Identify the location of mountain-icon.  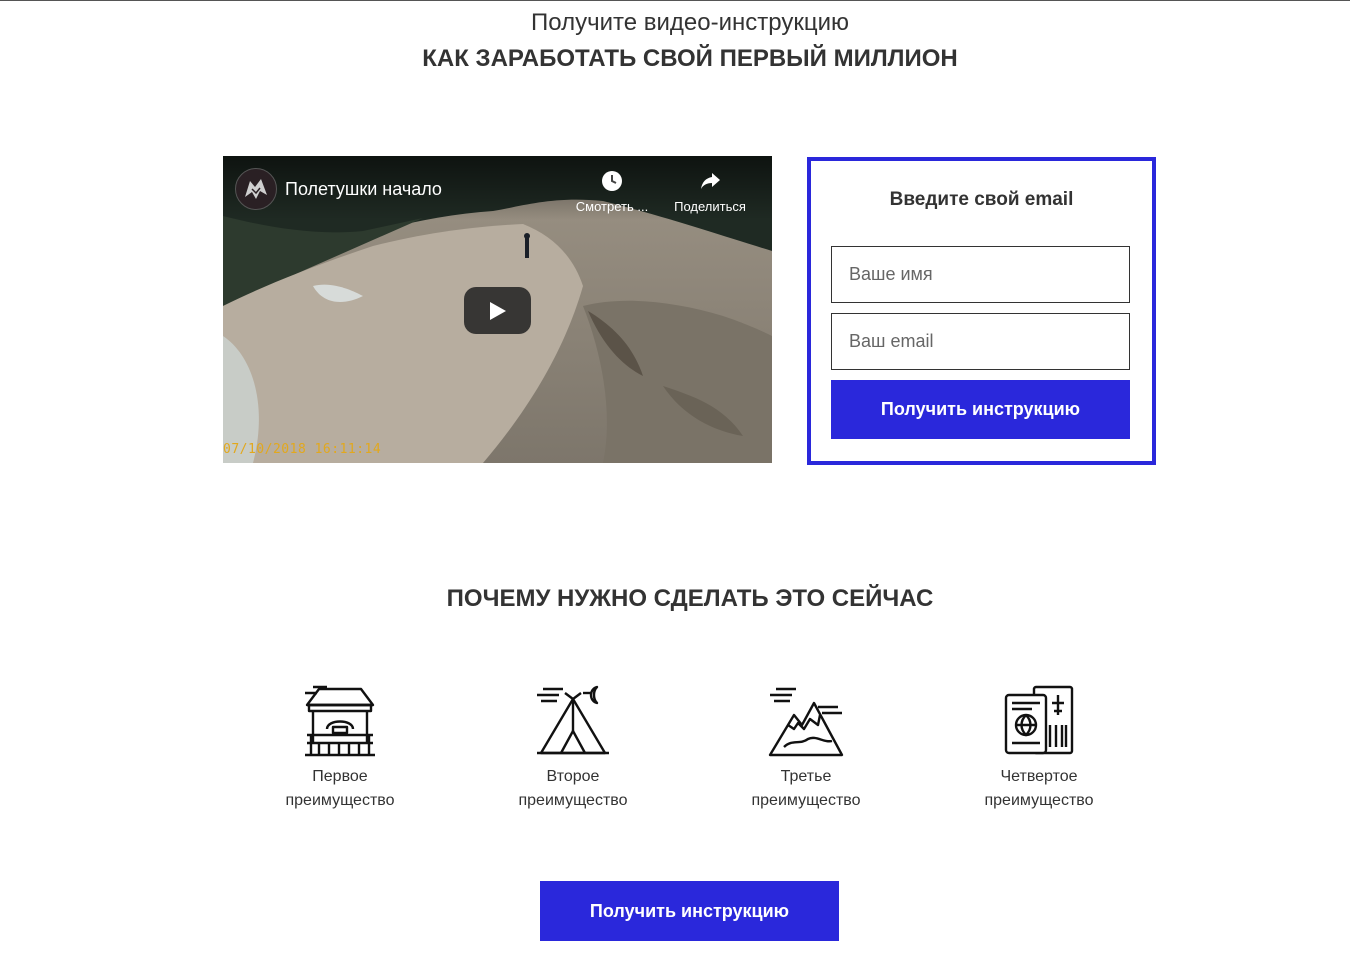
(806, 722).